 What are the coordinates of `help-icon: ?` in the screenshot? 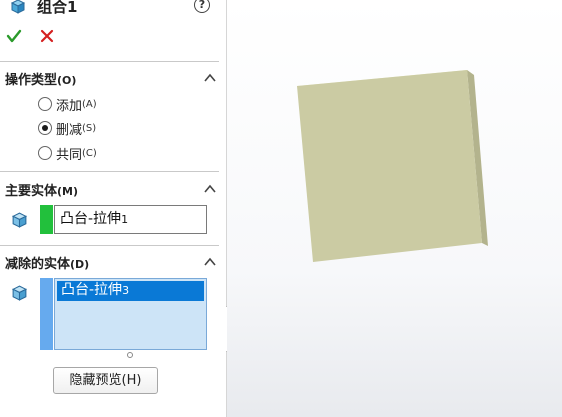 It's located at (202, 6).